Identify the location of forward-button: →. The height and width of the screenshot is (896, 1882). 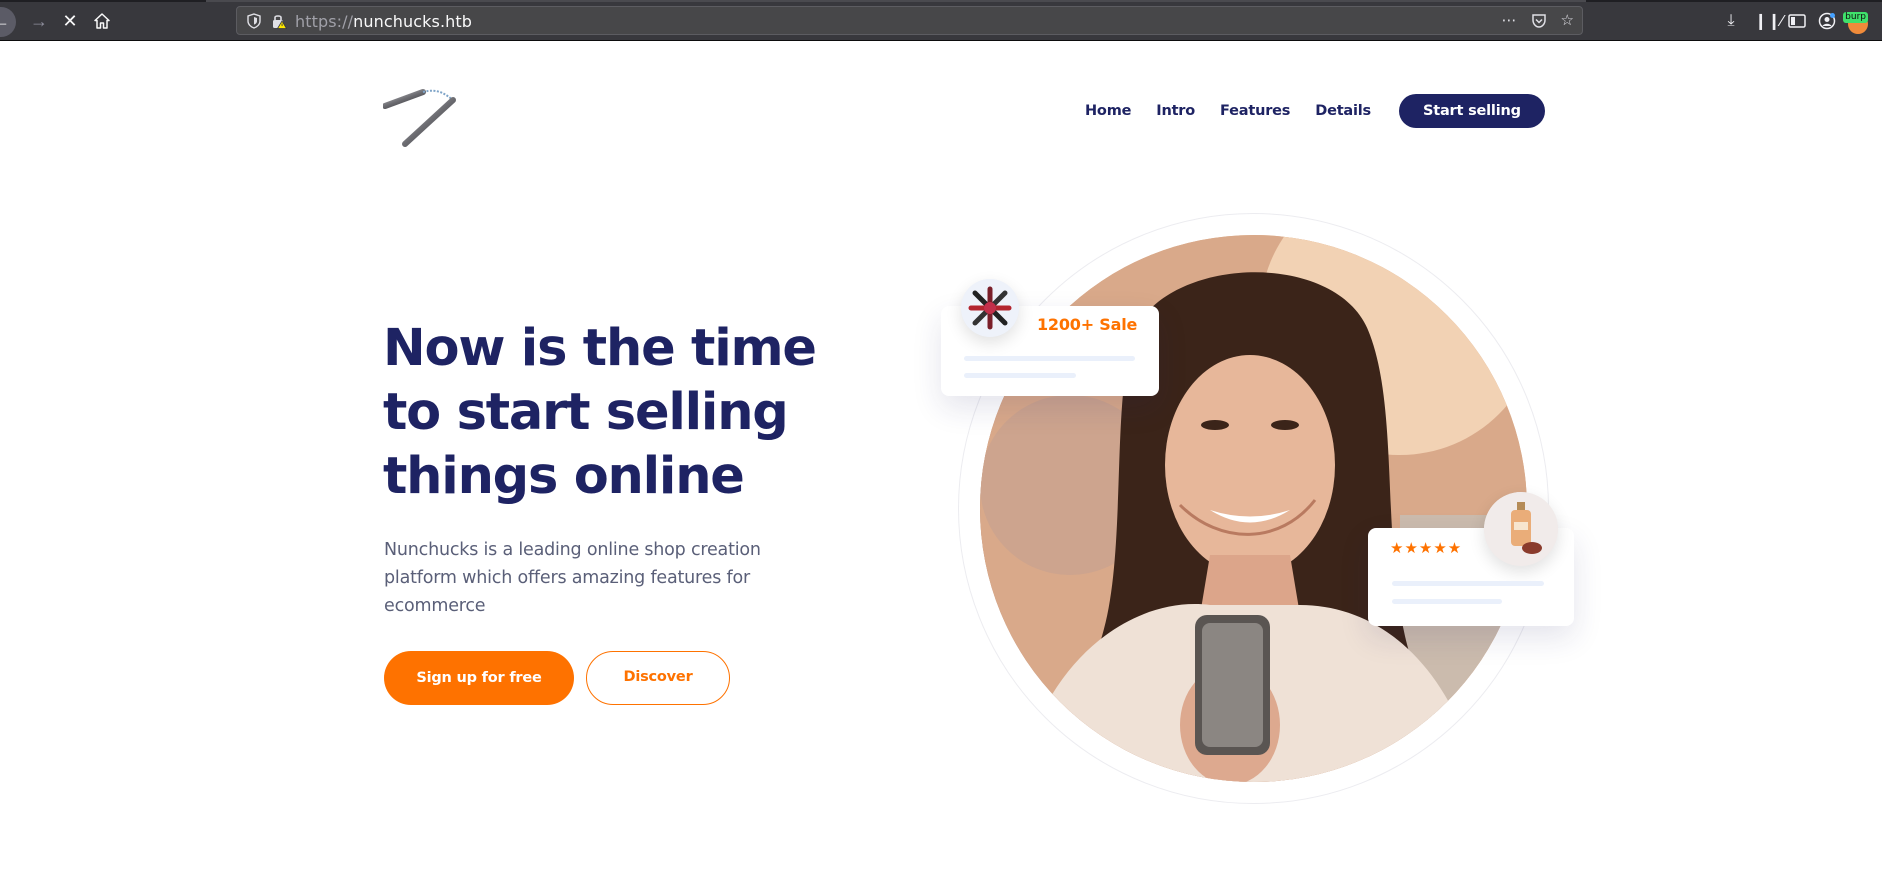
(39, 21).